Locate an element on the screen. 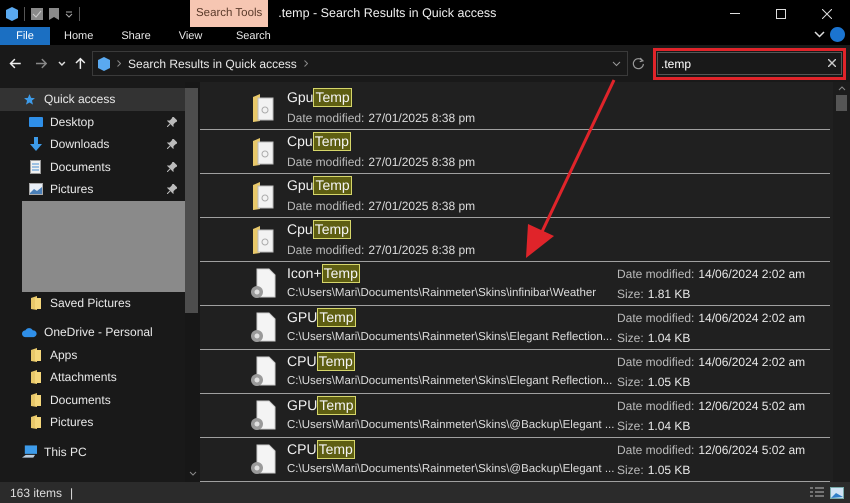 This screenshot has height=503, width=850. size-value: 1.05 KB is located at coordinates (669, 382).